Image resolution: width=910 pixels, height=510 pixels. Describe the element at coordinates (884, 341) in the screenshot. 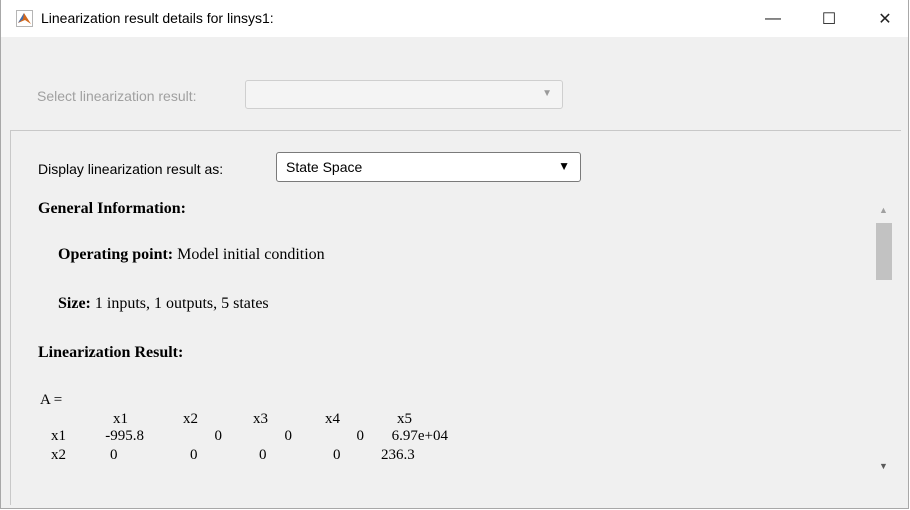

I see `vertical-scrollbar: ▲ ▼` at that location.